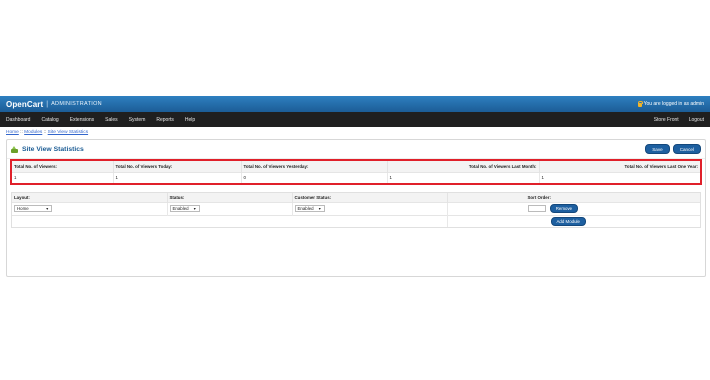 This screenshot has height=380, width=710. What do you see at coordinates (568, 221) in the screenshot?
I see `add-module-button: Add Module` at bounding box center [568, 221].